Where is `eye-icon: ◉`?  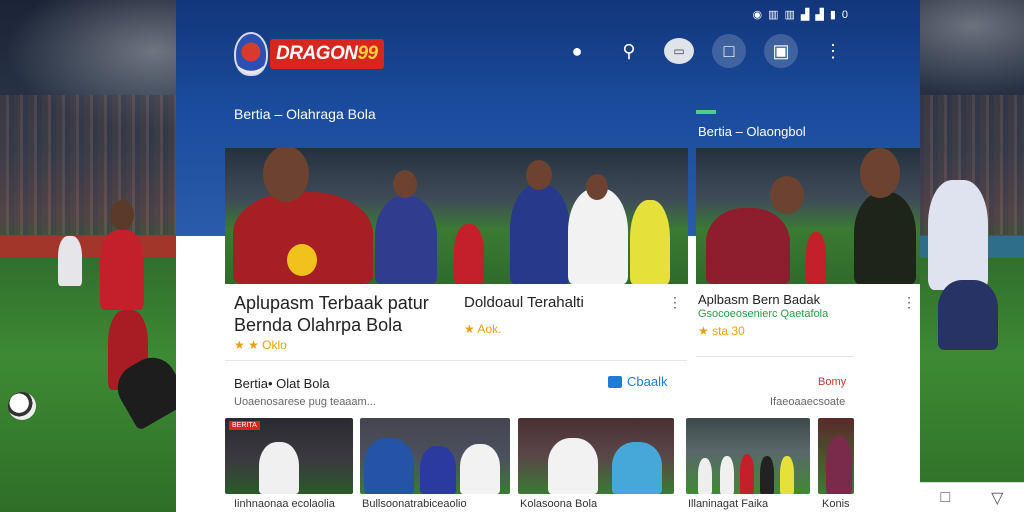
eye-icon: ◉ is located at coordinates (757, 15).